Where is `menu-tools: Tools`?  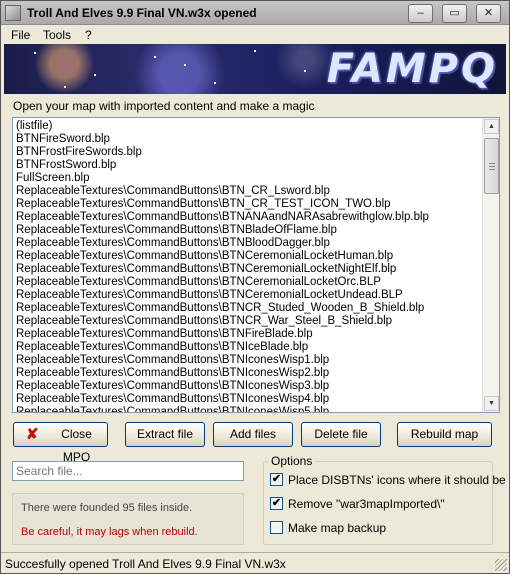 menu-tools: Tools is located at coordinates (57, 35).